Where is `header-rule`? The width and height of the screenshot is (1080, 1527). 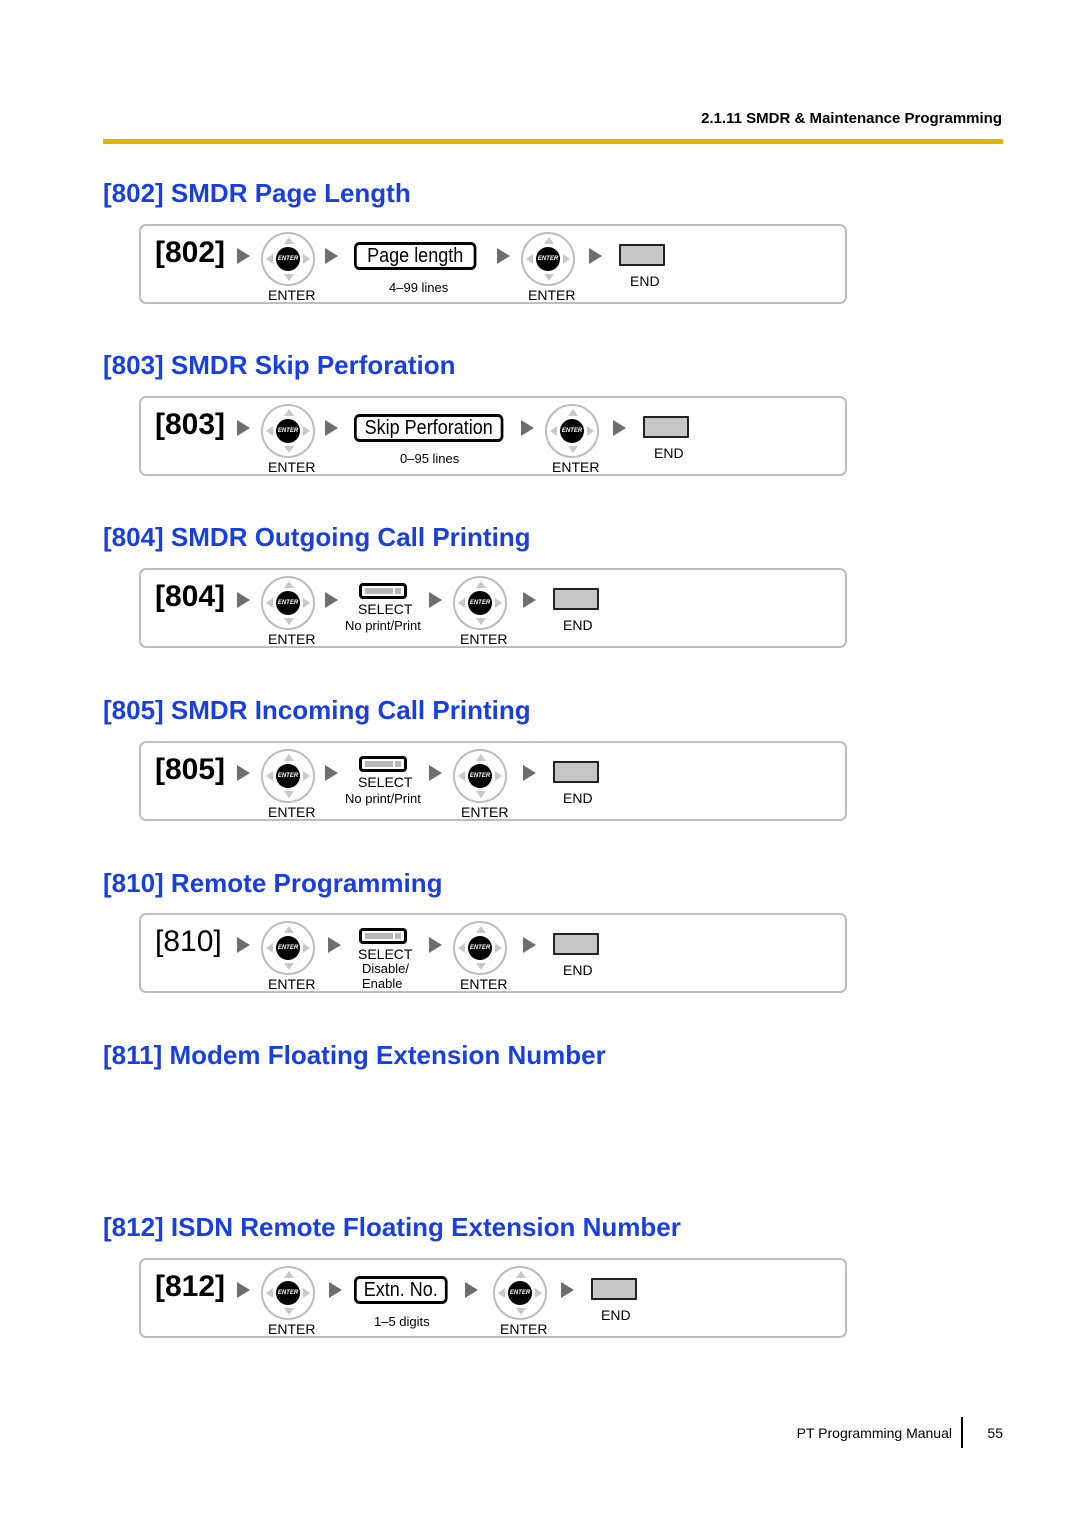
header-rule is located at coordinates (553, 141).